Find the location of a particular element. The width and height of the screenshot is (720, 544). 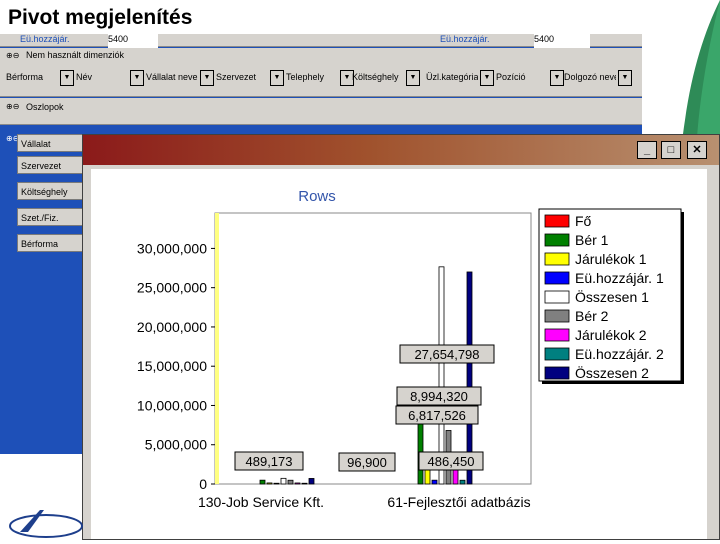

x-tick-label: 61-Fejlesztői adatbázis is located at coordinates (458, 502).